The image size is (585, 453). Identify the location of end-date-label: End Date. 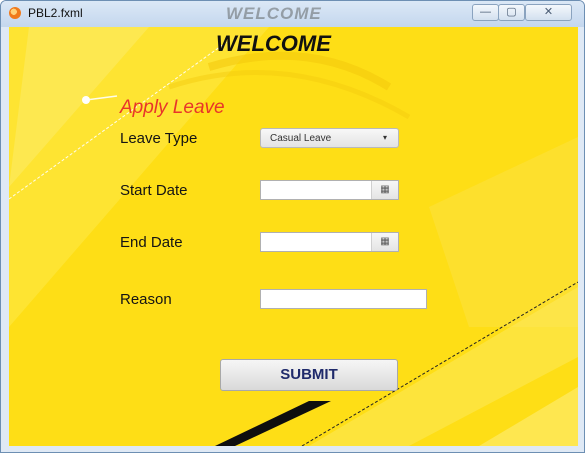
(151, 242).